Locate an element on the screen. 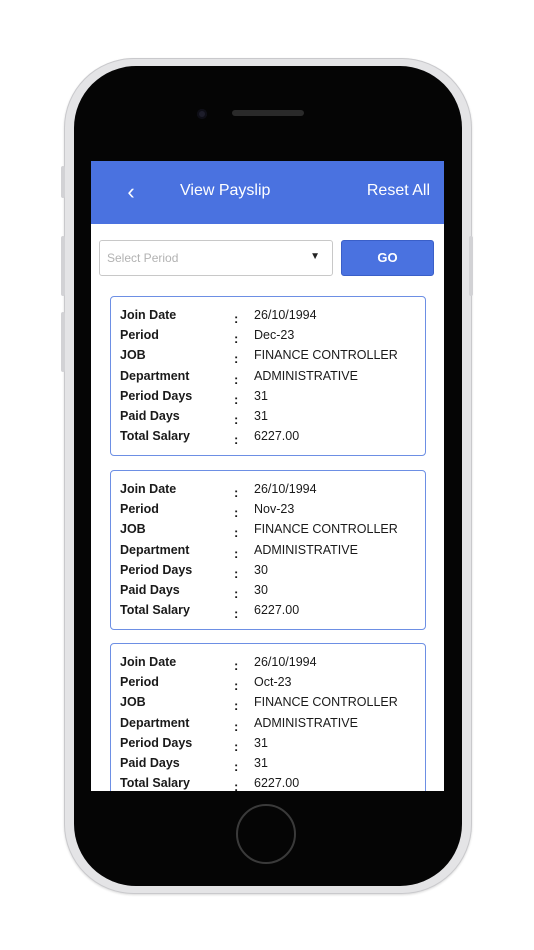 The height and width of the screenshot is (950, 534). power-button is located at coordinates (471, 266).